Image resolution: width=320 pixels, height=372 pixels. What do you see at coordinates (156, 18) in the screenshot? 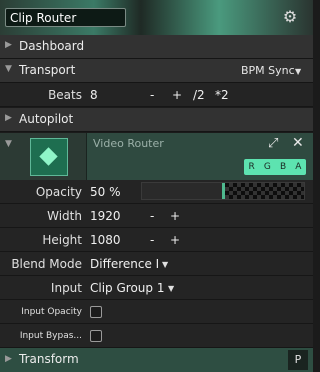
I see `title-bar: Clip Router ⚙` at bounding box center [156, 18].